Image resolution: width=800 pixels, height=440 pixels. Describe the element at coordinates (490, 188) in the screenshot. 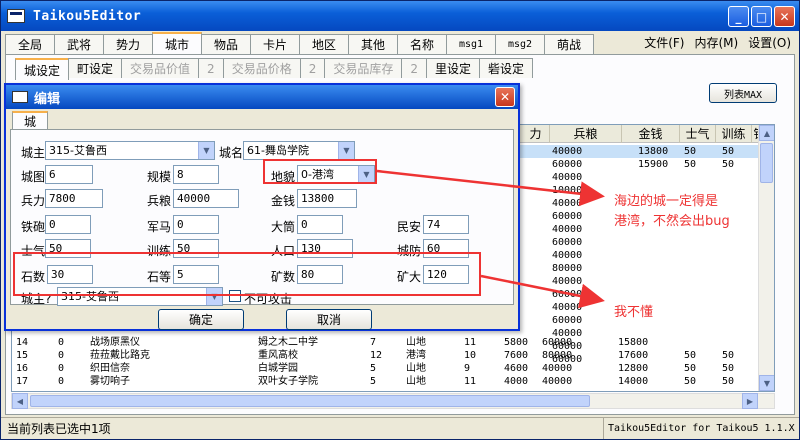

I see `arrow-to-note1` at that location.